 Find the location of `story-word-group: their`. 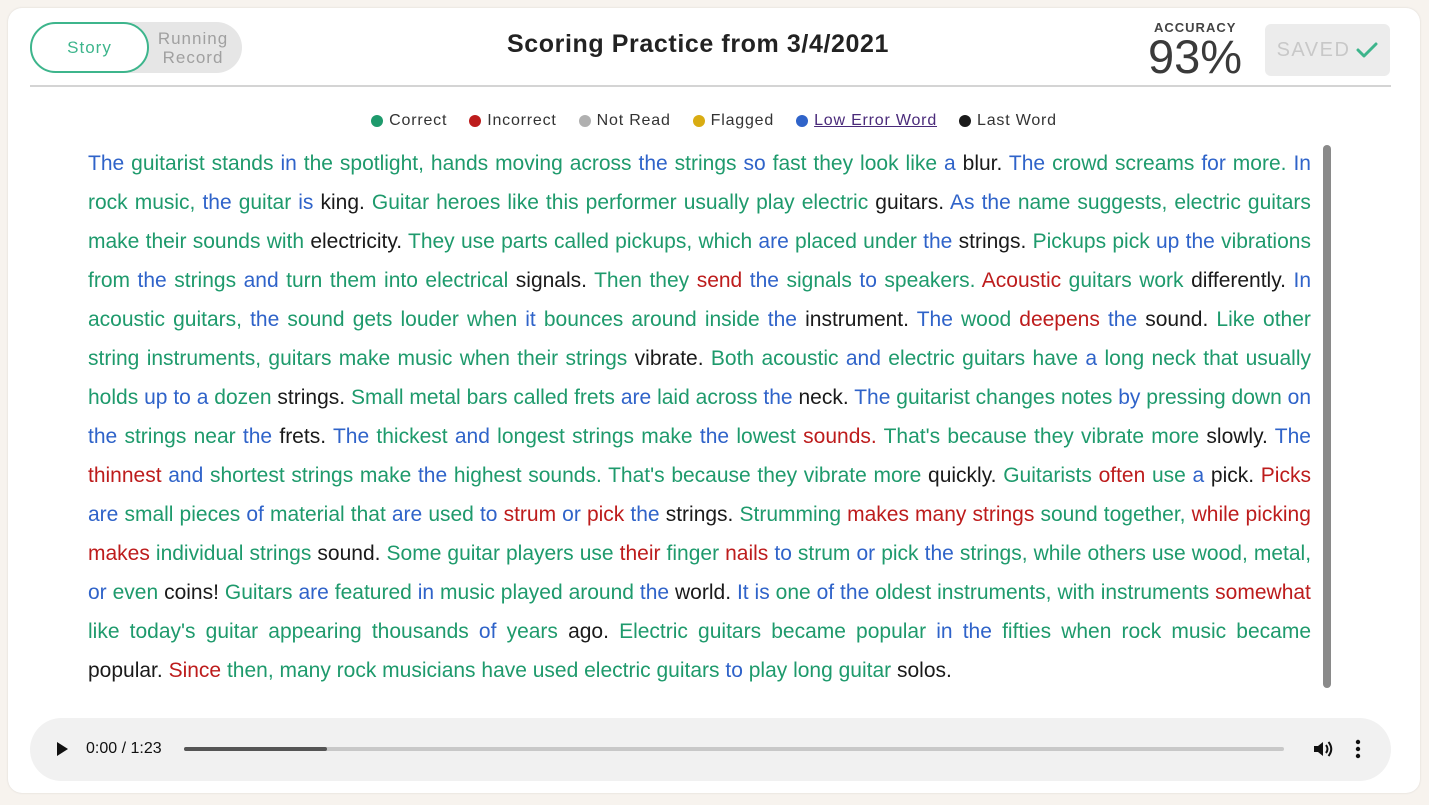

story-word-group: their is located at coordinates (640, 553).